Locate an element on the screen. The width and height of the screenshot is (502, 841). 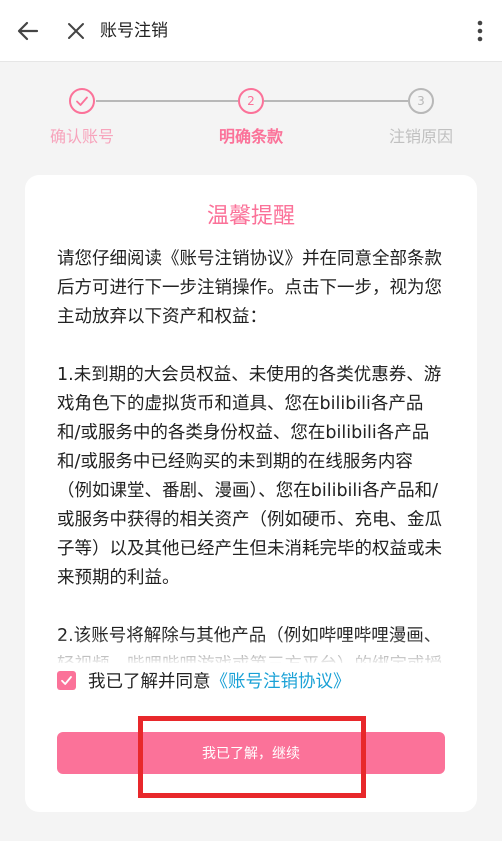
more-vertical-icon is located at coordinates (480, 31).